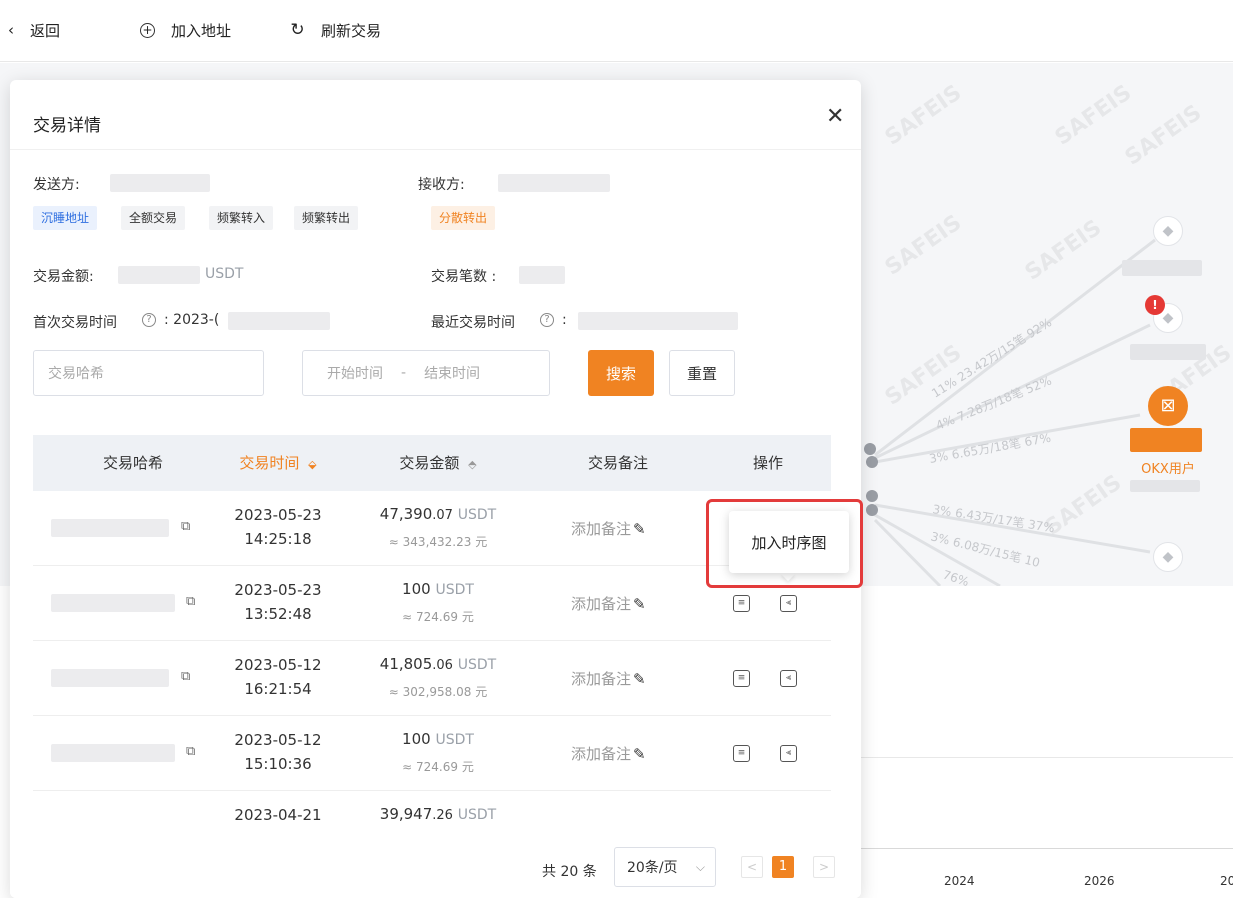 The image size is (1233, 898). What do you see at coordinates (278, 752) in the screenshot?
I see `tx-time: 2023-05-12 15:10:36` at bounding box center [278, 752].